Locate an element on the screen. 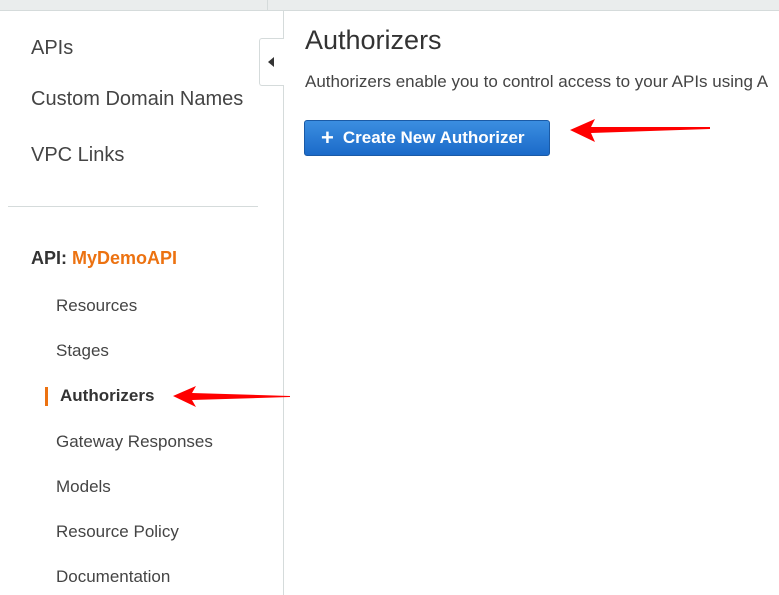 This screenshot has width=779, height=595. sidebar-item-authorizers: Authorizers is located at coordinates (107, 396).